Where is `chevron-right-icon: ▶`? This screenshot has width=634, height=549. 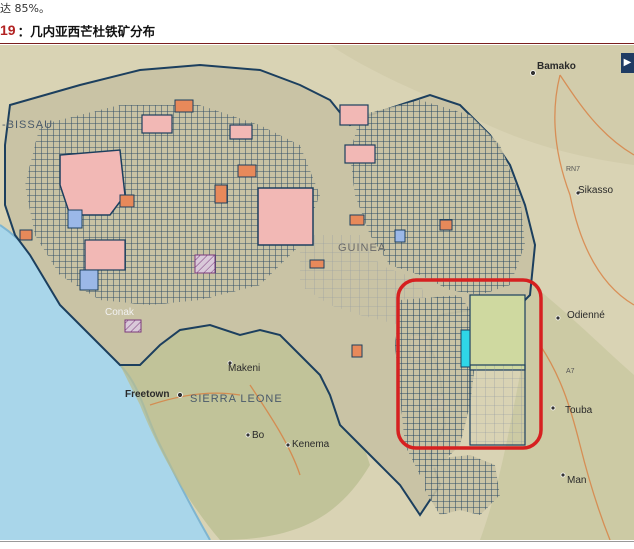 chevron-right-icon: ▶ is located at coordinates (627, 62).